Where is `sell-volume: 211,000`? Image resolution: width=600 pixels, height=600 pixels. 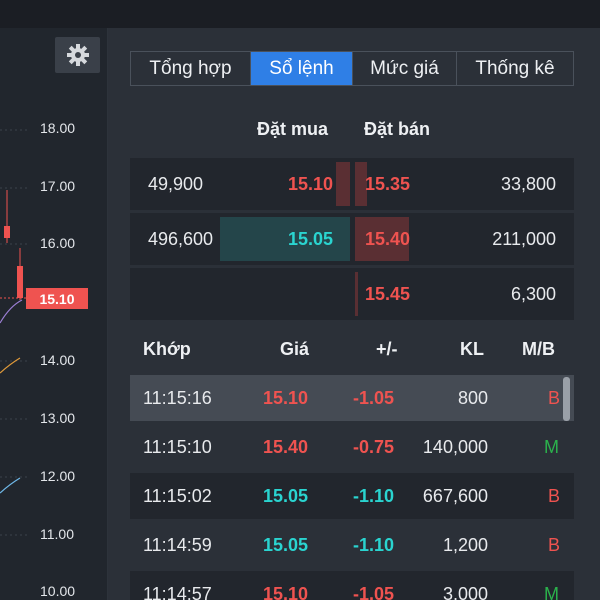 sell-volume: 211,000 is located at coordinates (524, 239).